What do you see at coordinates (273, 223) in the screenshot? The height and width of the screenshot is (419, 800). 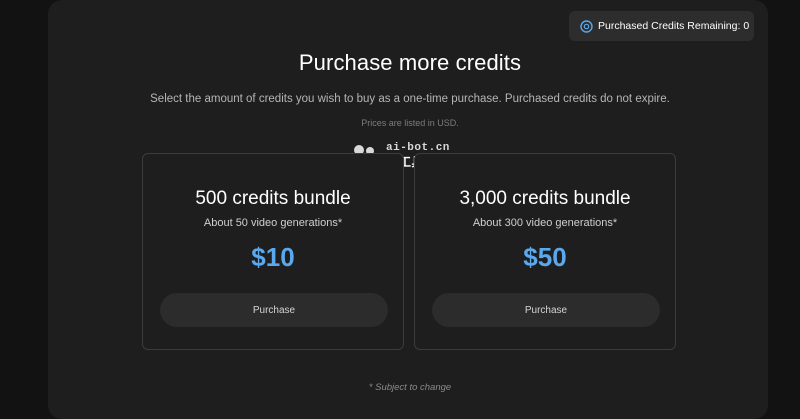 I see `bundle-description: About 50 video generations*` at bounding box center [273, 223].